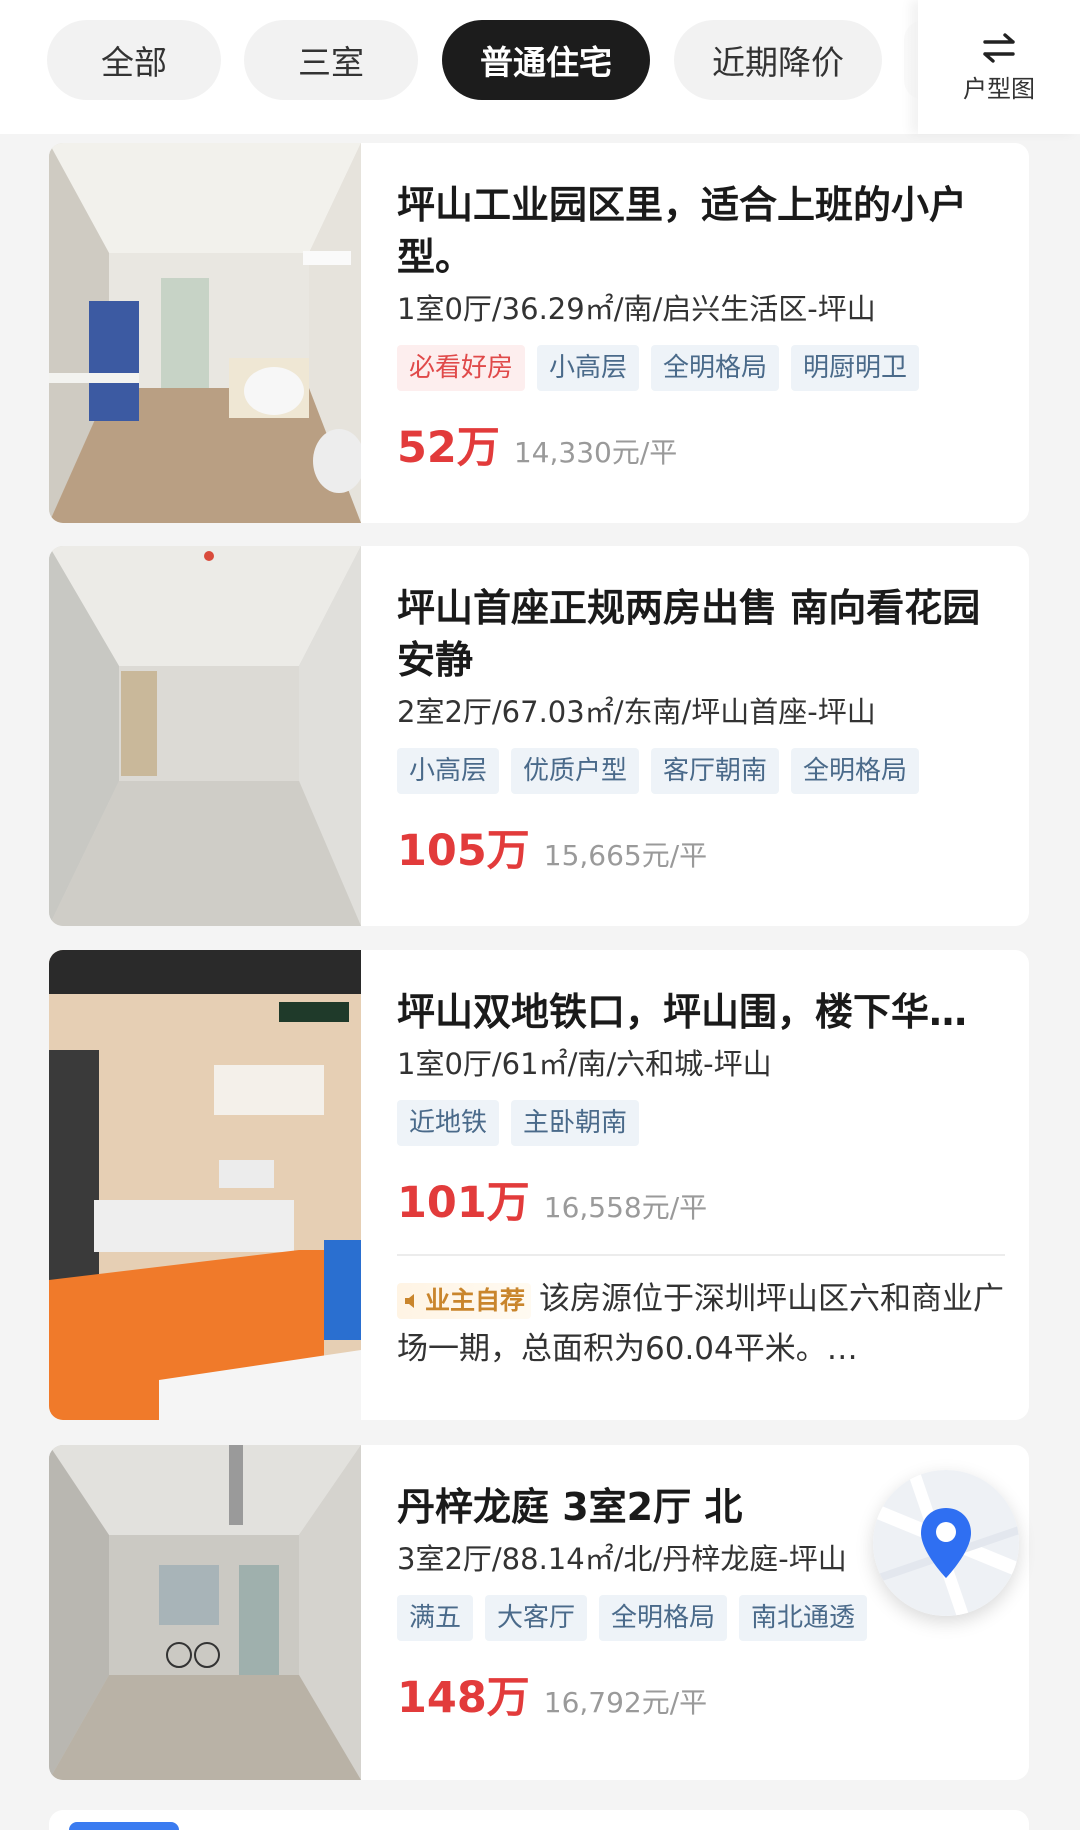 The width and height of the screenshot is (1080, 1830). What do you see at coordinates (536, 1618) in the screenshot?
I see `tag: 大客厅` at bounding box center [536, 1618].